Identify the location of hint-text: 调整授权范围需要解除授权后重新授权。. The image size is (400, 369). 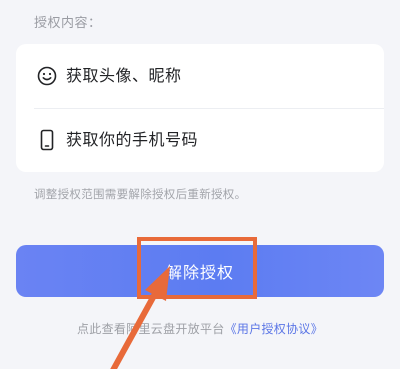
(140, 194).